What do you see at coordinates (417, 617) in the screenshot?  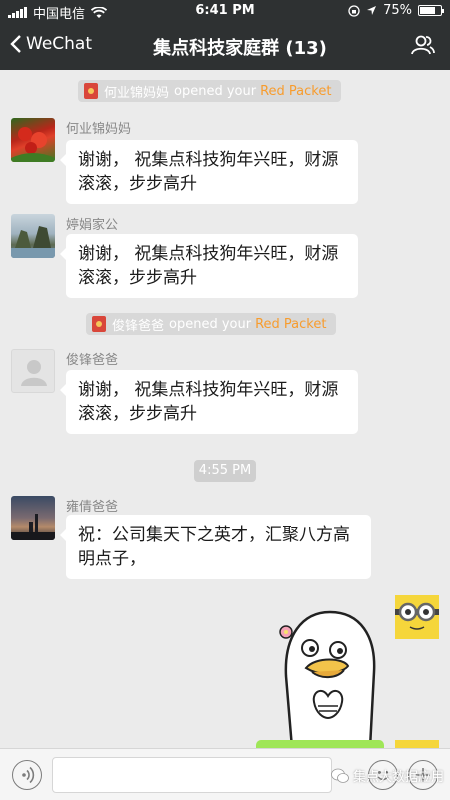 I see `minion-avatar` at bounding box center [417, 617].